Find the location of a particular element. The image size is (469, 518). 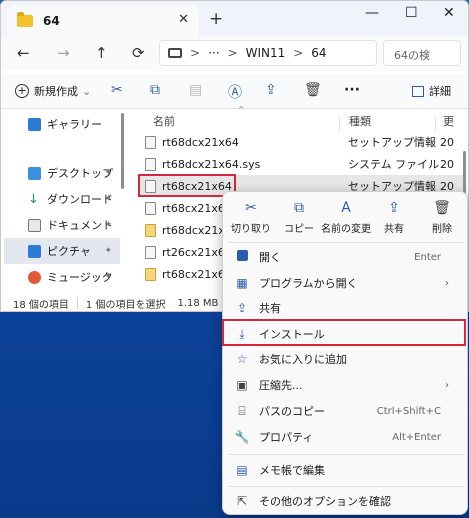

menu-item-more-options: ⇱ その他のオプションを確認 is located at coordinates (346, 501).